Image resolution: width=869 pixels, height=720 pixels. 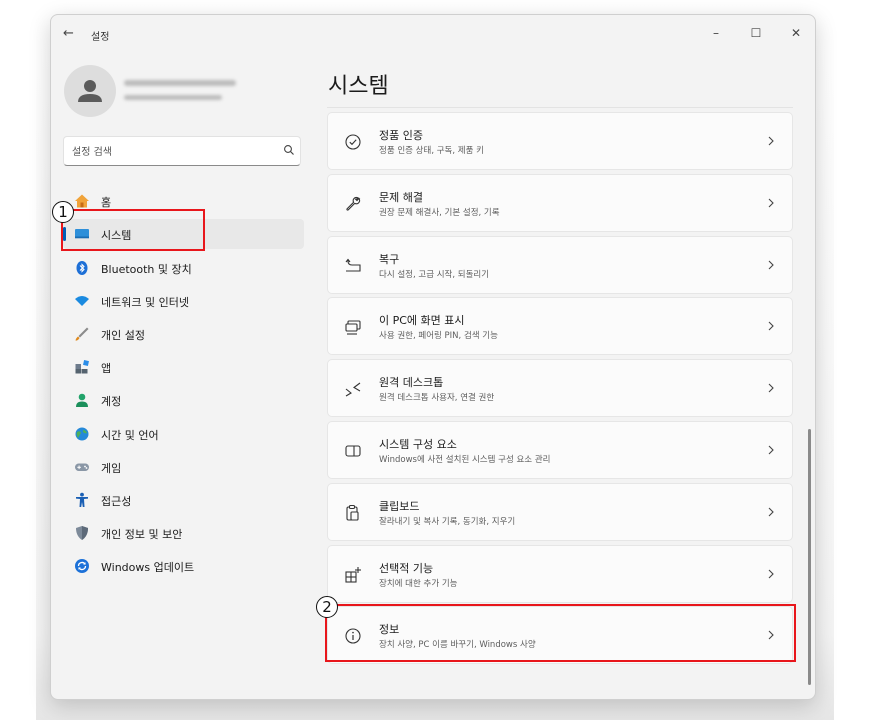 I want to click on annotation-number-2: 2, so click(x=327, y=607).